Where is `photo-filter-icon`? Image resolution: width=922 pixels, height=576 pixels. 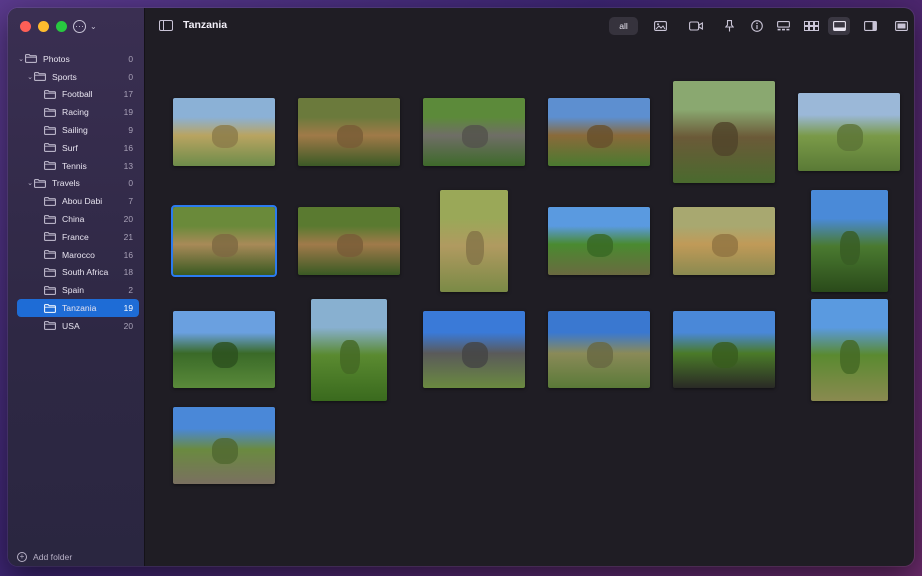
photo-filter-icon is located at coordinates (660, 26).